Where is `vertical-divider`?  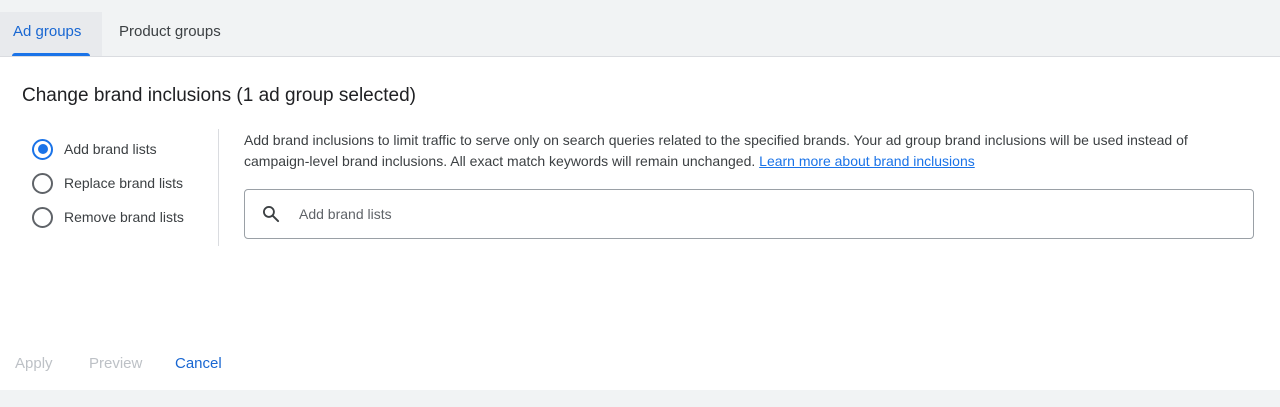 vertical-divider is located at coordinates (218, 187).